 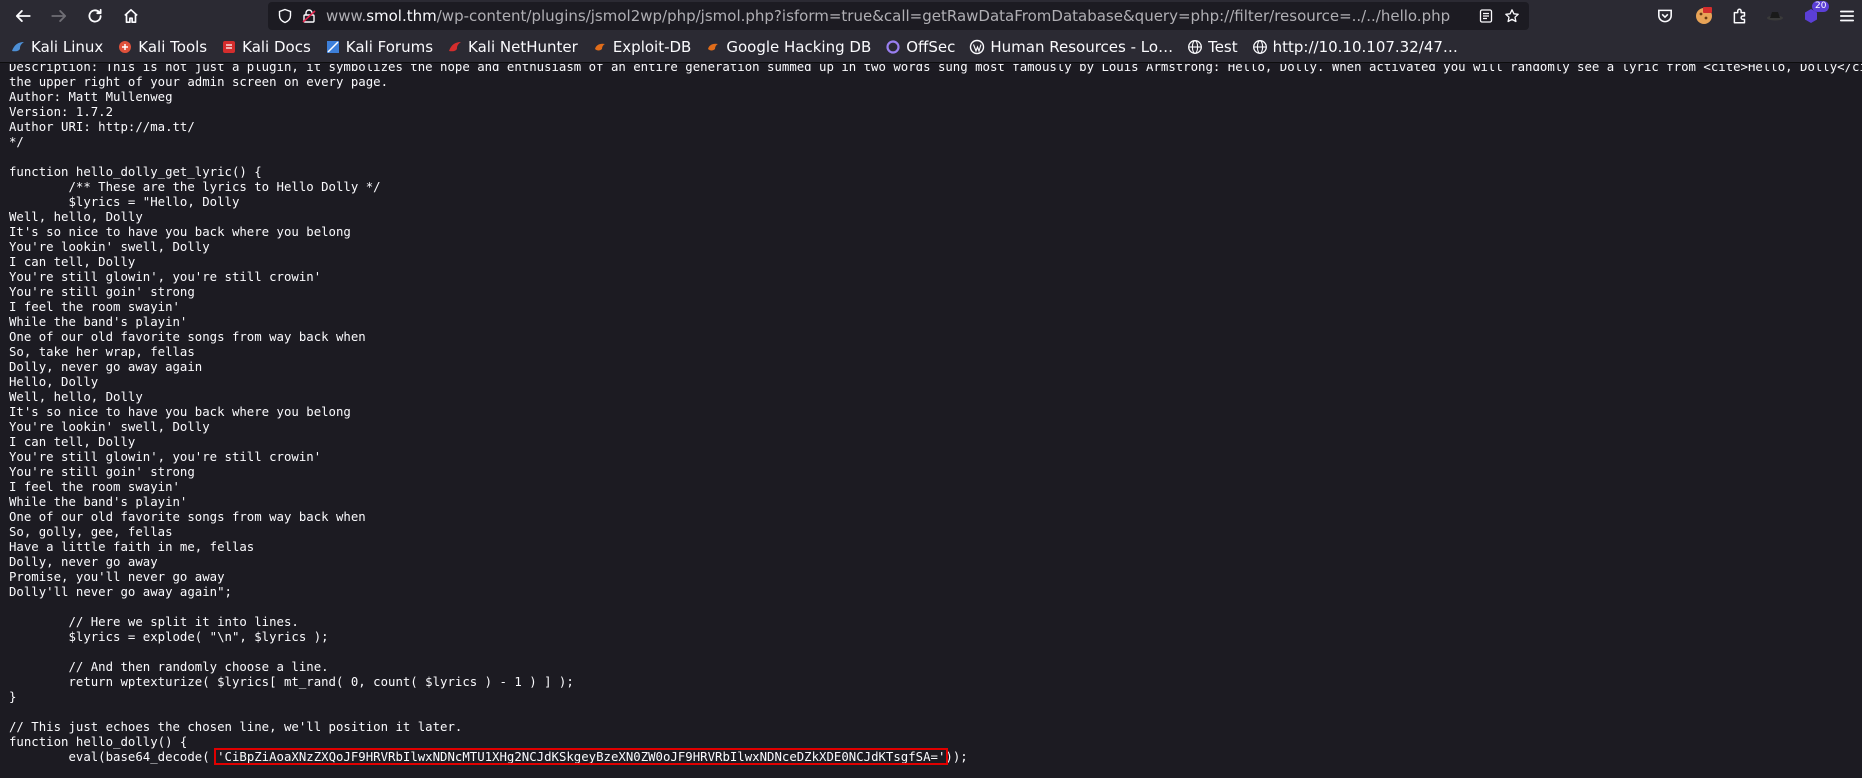 I want to click on reader-view-button, so click(x=1486, y=16).